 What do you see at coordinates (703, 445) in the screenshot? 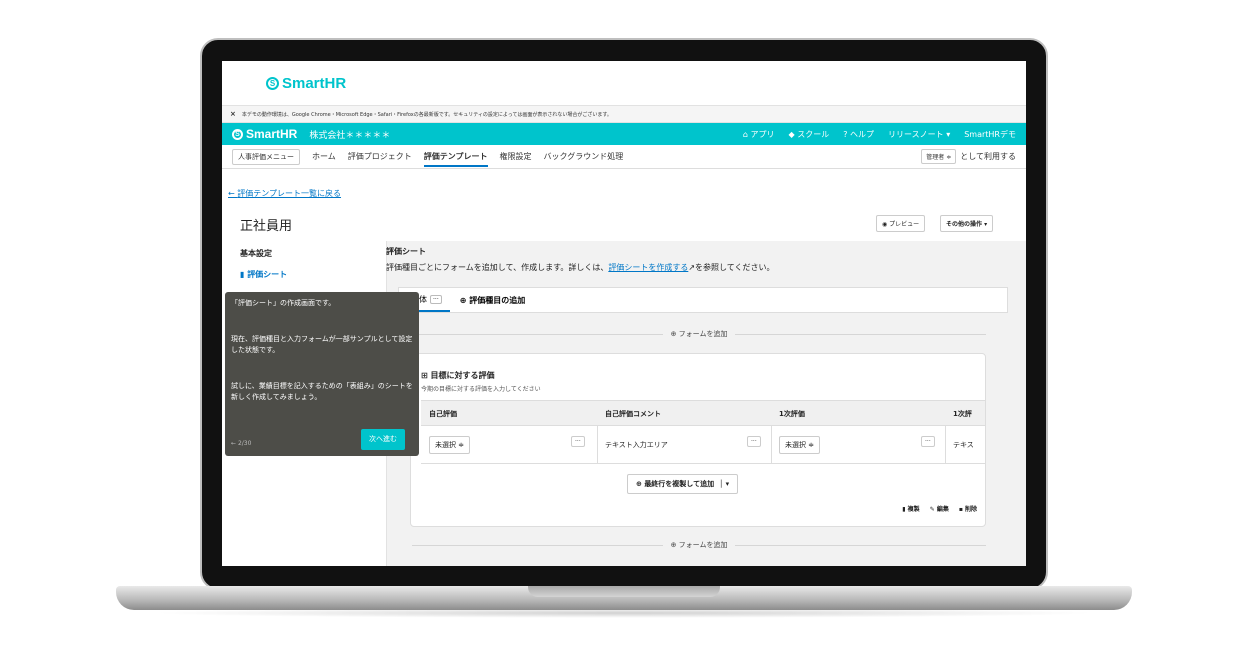
I see `table-row: 未選択 ≑ ··· テキスト入力エリア ··· 未選択 ≑ ··· テキス` at bounding box center [703, 445].